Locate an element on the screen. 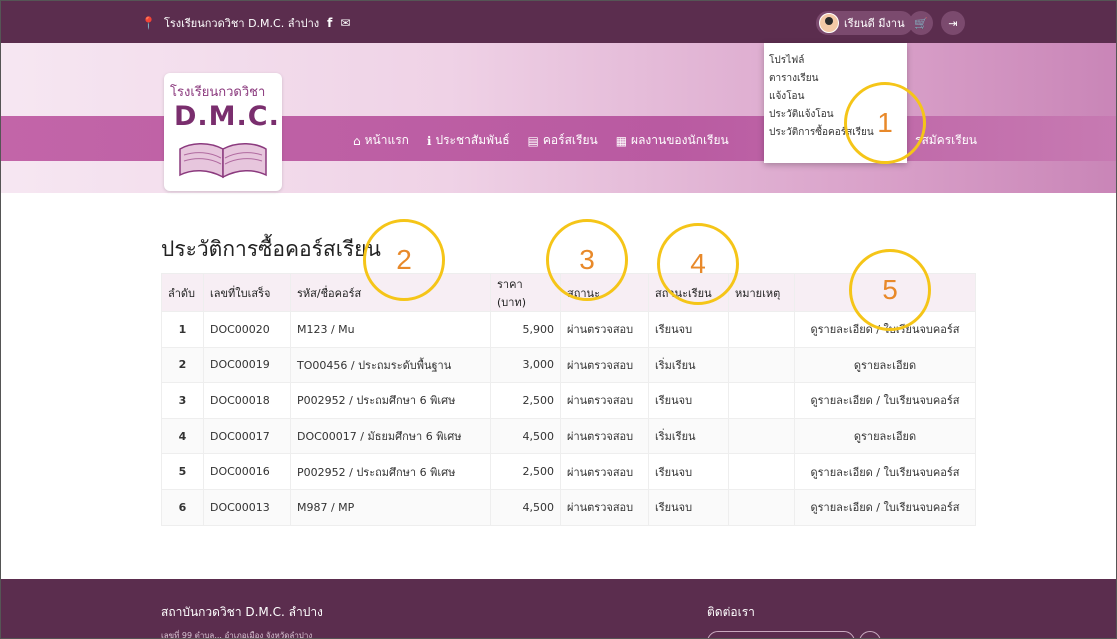 This screenshot has width=1117, height=639. school-logo: โรงเรียนกวดวิชา D.M.C. is located at coordinates (223, 132).